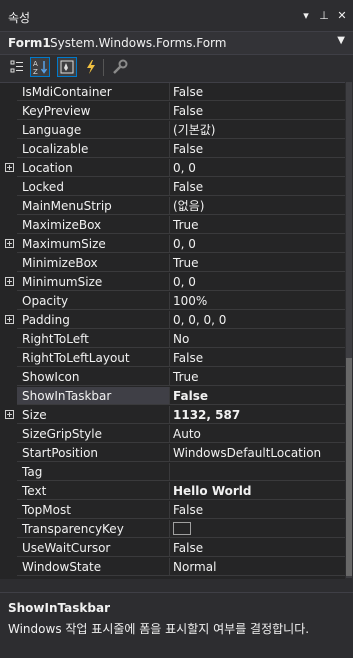  What do you see at coordinates (17, 67) in the screenshot?
I see `categorized-button` at bounding box center [17, 67].